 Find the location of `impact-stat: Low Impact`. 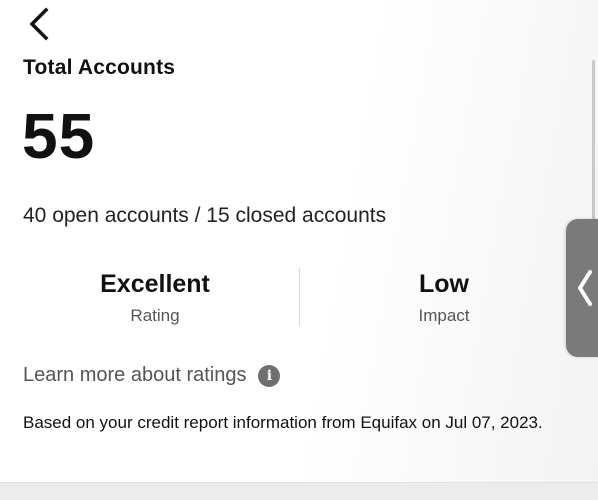

impact-stat: Low Impact is located at coordinates (444, 297).